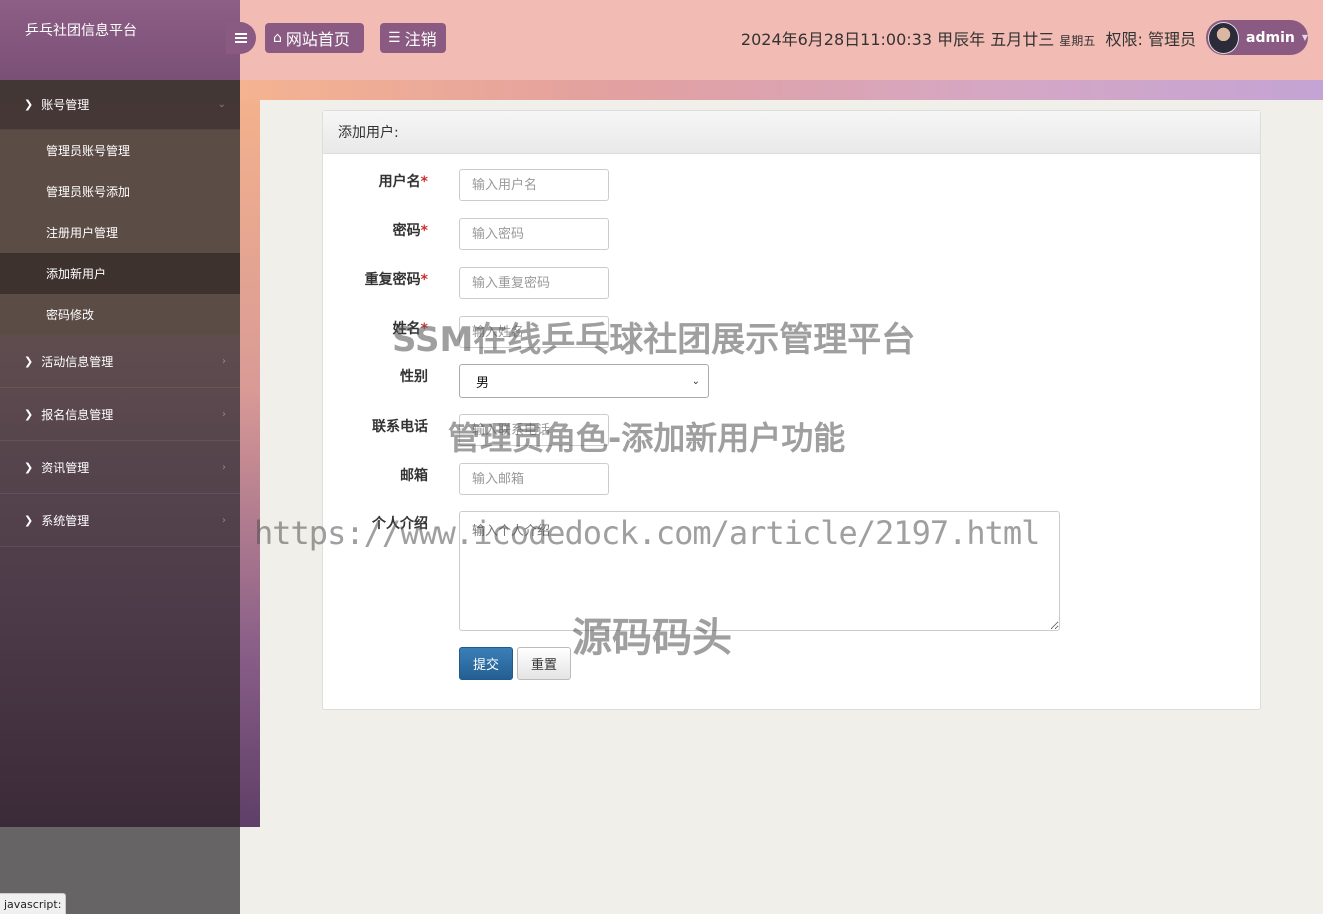 Image resolution: width=1323 pixels, height=914 pixels. I want to click on sidebar-group-system: ❯ 系统管理 ›, so click(120, 520).